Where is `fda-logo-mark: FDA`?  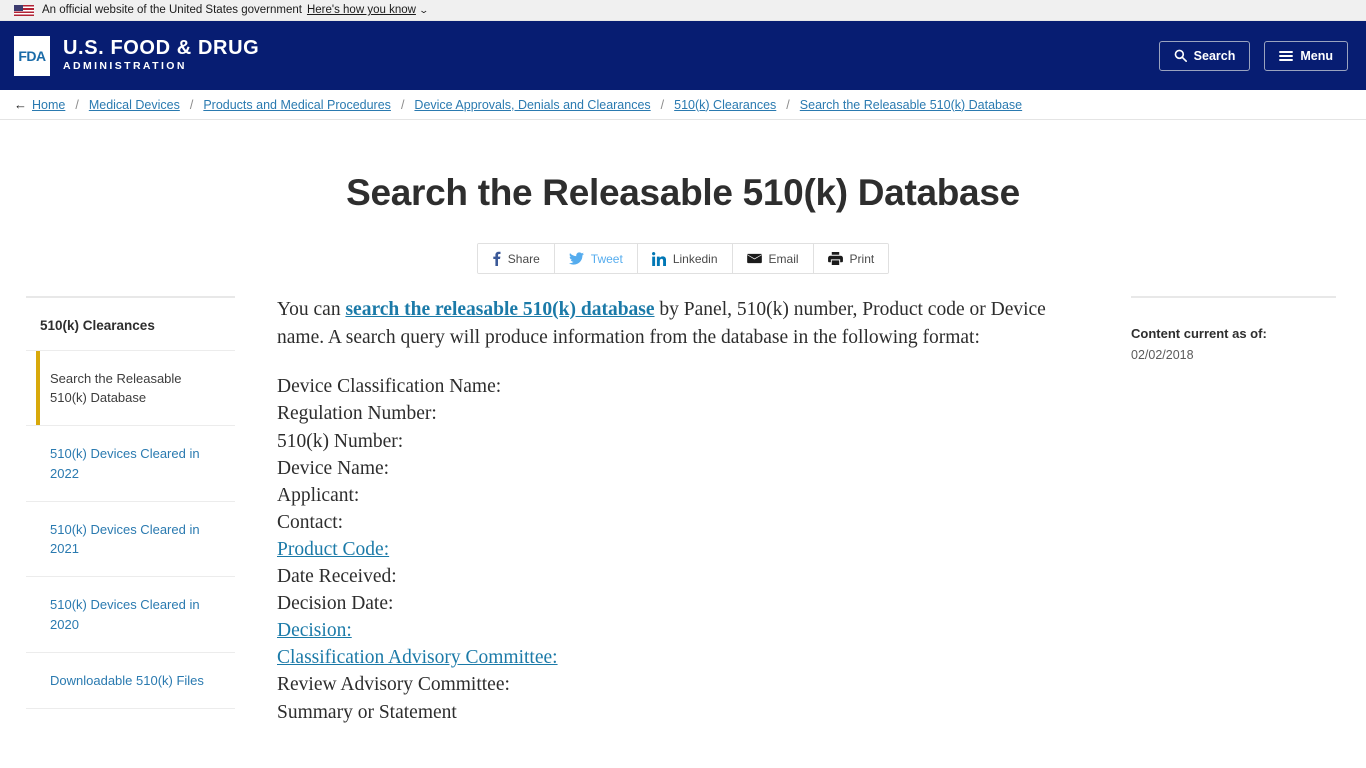
fda-logo-mark: FDA is located at coordinates (32, 55).